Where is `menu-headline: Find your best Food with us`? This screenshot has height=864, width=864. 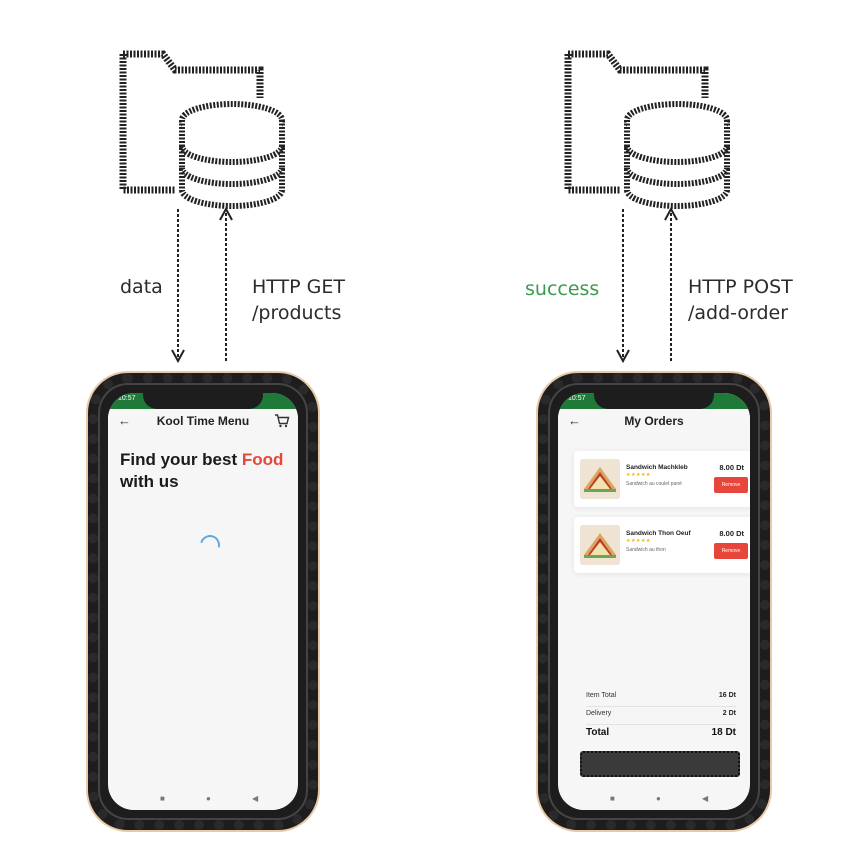 menu-headline: Find your best Food with us is located at coordinates (201, 471).